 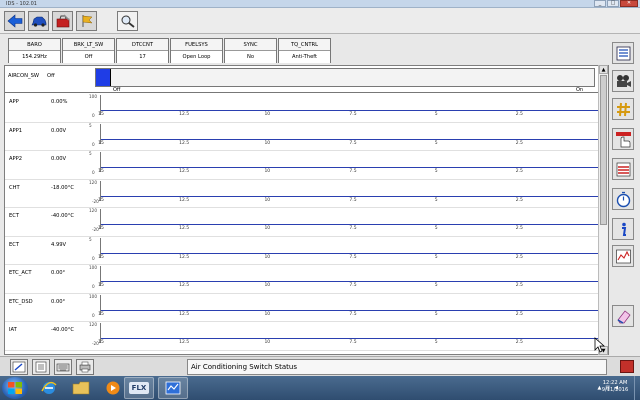 I want to click on grid-button, so click(x=623, y=109).